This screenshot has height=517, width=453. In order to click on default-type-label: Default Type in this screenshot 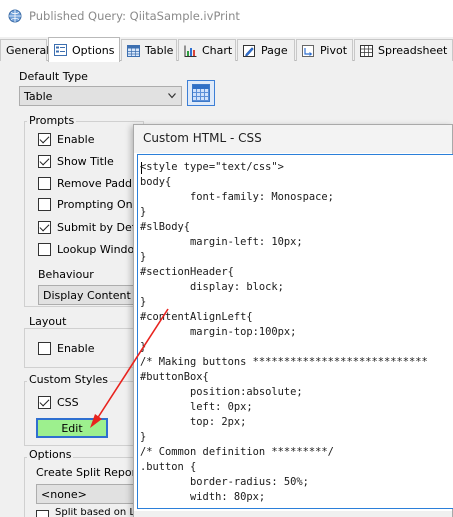, I will do `click(53, 76)`.